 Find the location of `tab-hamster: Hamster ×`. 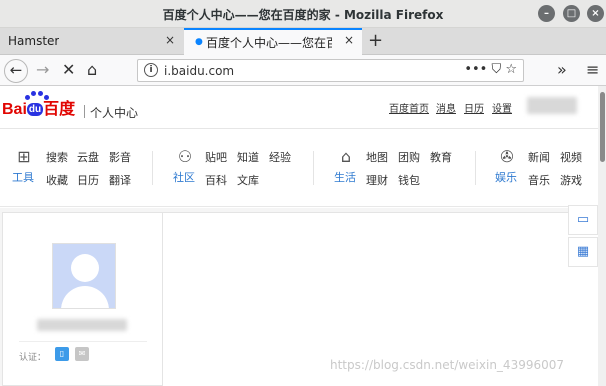

tab-hamster: Hamster × is located at coordinates (91, 41).